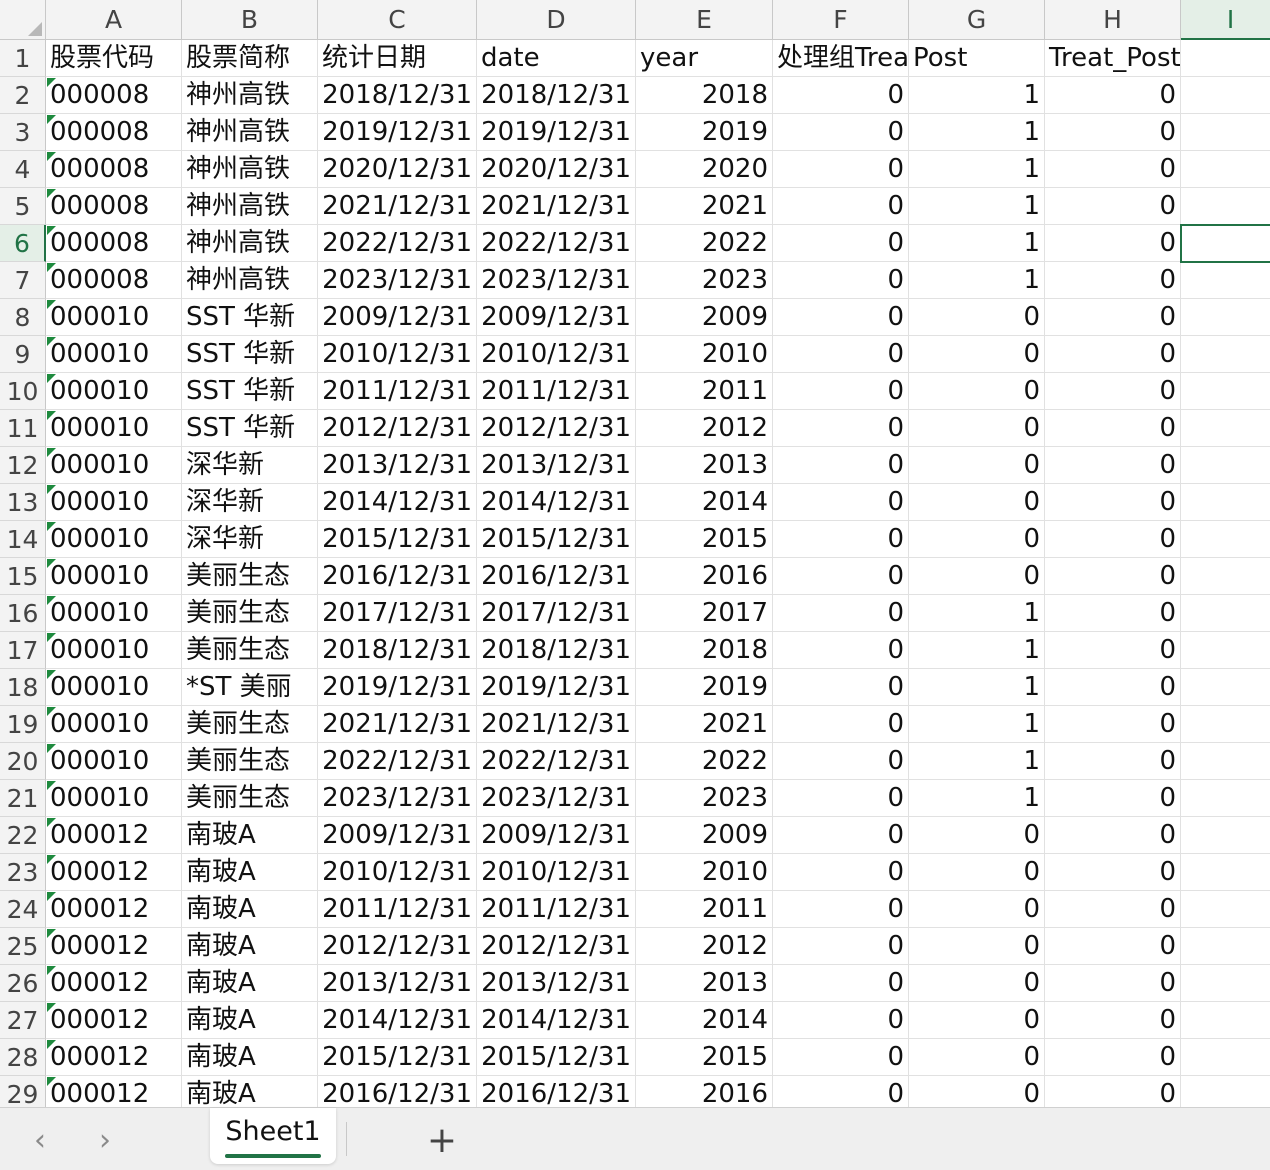  I want to click on table-cell: 2012, so click(704, 428).